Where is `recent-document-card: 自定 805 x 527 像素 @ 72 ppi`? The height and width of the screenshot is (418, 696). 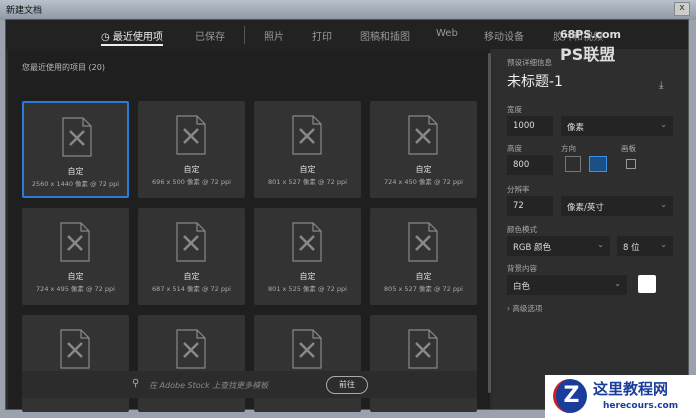 recent-document-card: 自定 805 x 527 像素 @ 72 ppi is located at coordinates (423, 256).